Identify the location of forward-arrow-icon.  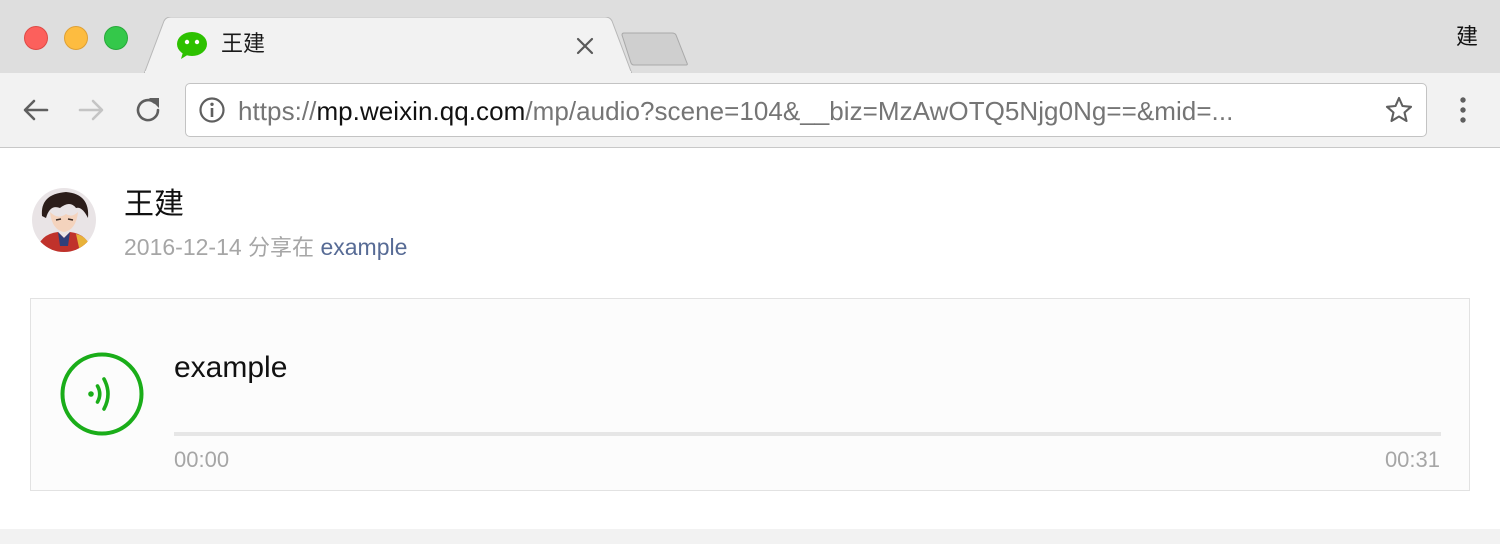
(91, 110).